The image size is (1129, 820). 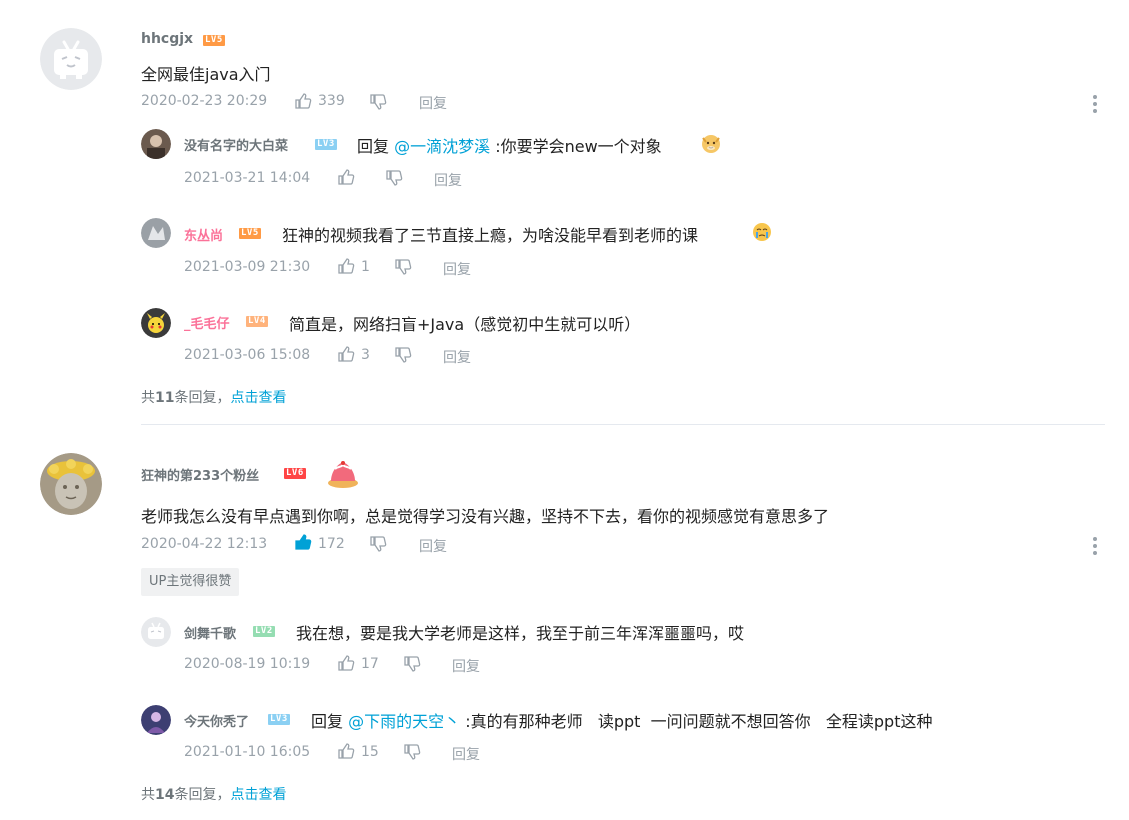 What do you see at coordinates (165, 795) in the screenshot?
I see `reply-count: 14` at bounding box center [165, 795].